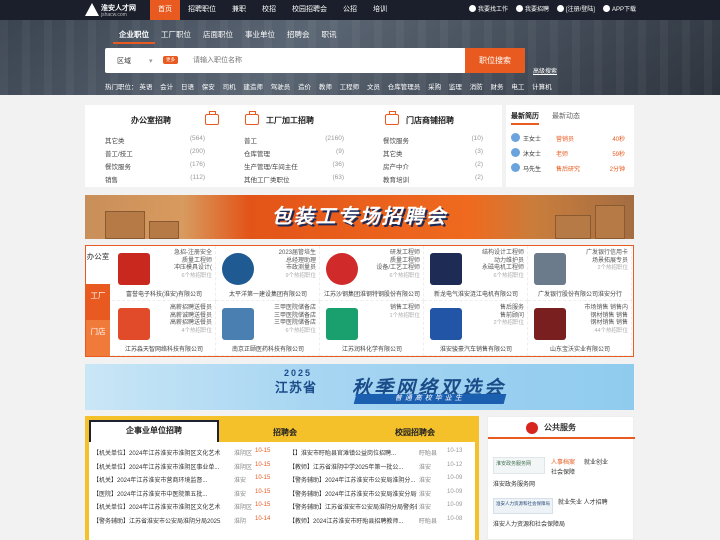 This screenshot has width=720, height=540. Describe the element at coordinates (98, 338) in the screenshot. I see `side-tab-store: 门店` at that location.